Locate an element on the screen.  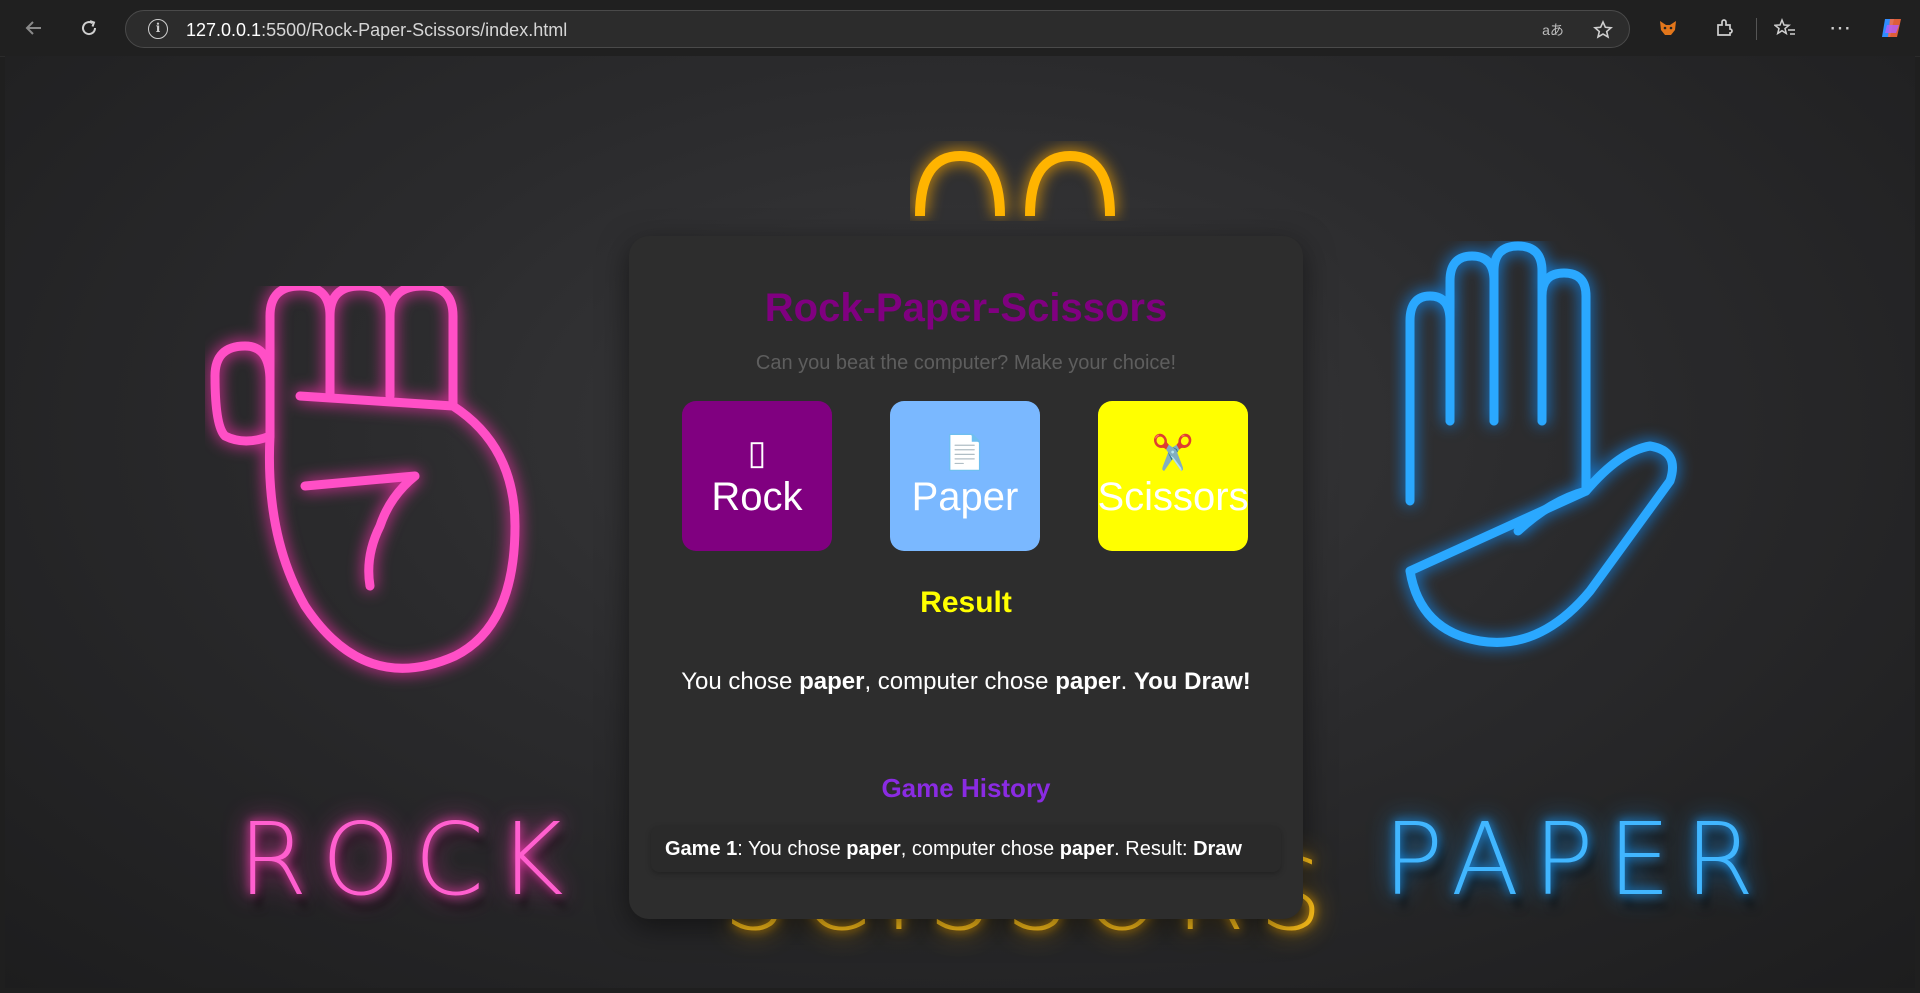
back-button is located at coordinates (34, 28).